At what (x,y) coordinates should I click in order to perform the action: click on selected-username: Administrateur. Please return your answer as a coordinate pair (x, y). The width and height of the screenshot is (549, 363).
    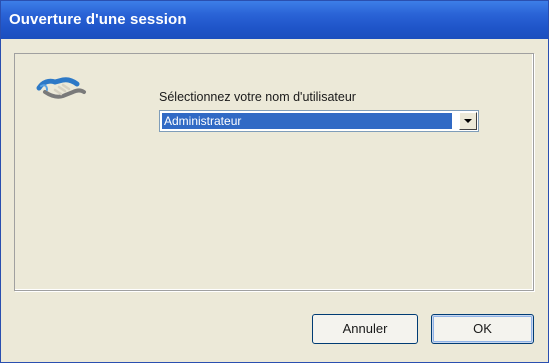
    Looking at the image, I should click on (307, 121).